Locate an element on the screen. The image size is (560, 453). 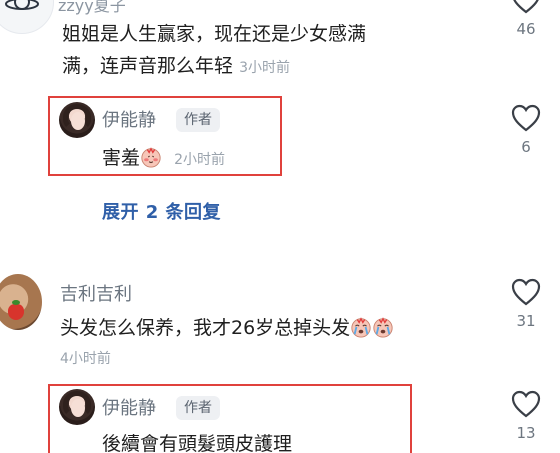
like-button: 6 is located at coordinates (526, 130).